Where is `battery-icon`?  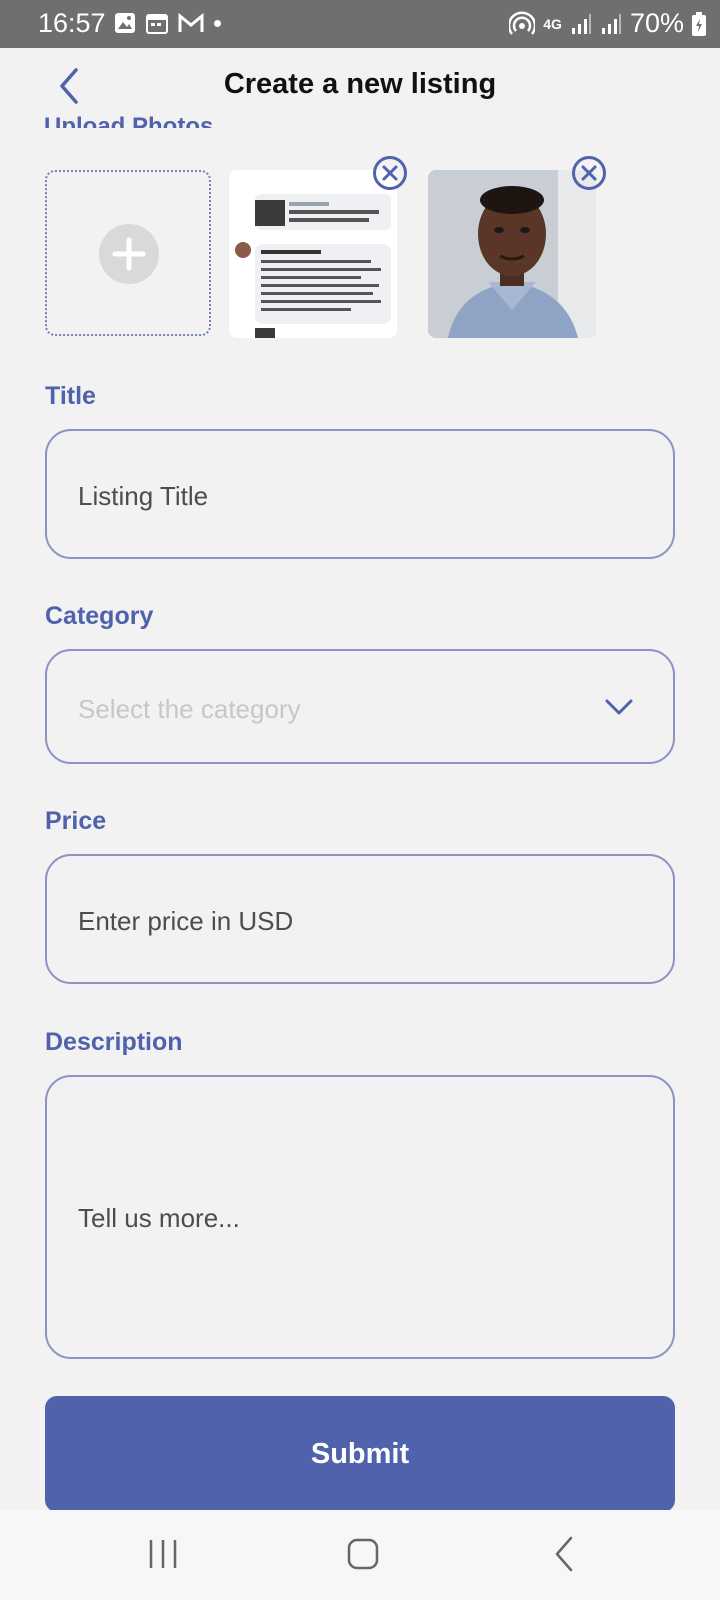 battery-icon is located at coordinates (699, 23).